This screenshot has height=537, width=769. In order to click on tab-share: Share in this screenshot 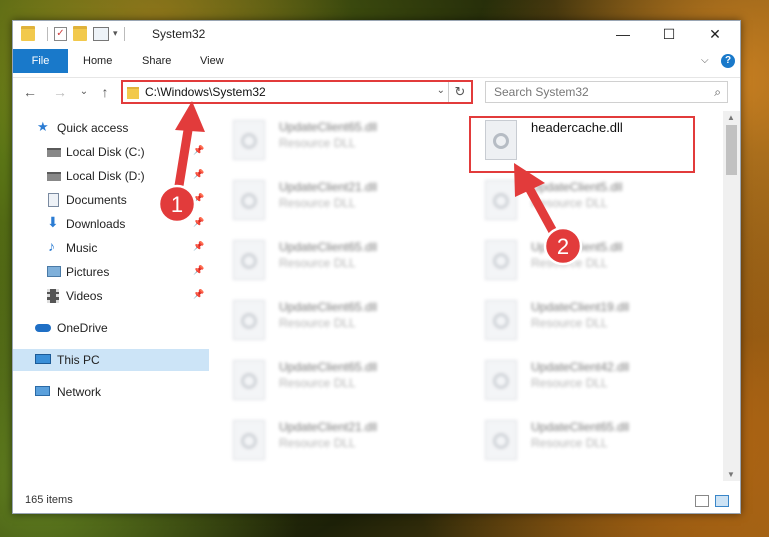, I will do `click(156, 61)`.